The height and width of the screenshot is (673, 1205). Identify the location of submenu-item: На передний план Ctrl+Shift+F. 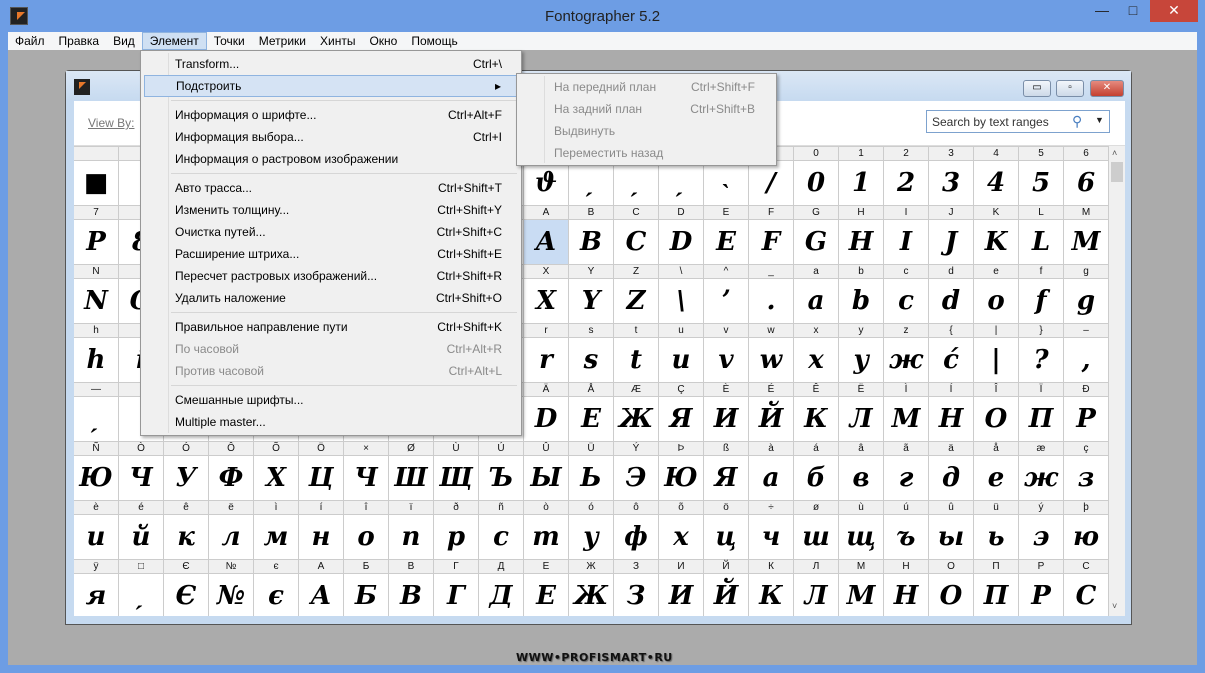
(647, 87).